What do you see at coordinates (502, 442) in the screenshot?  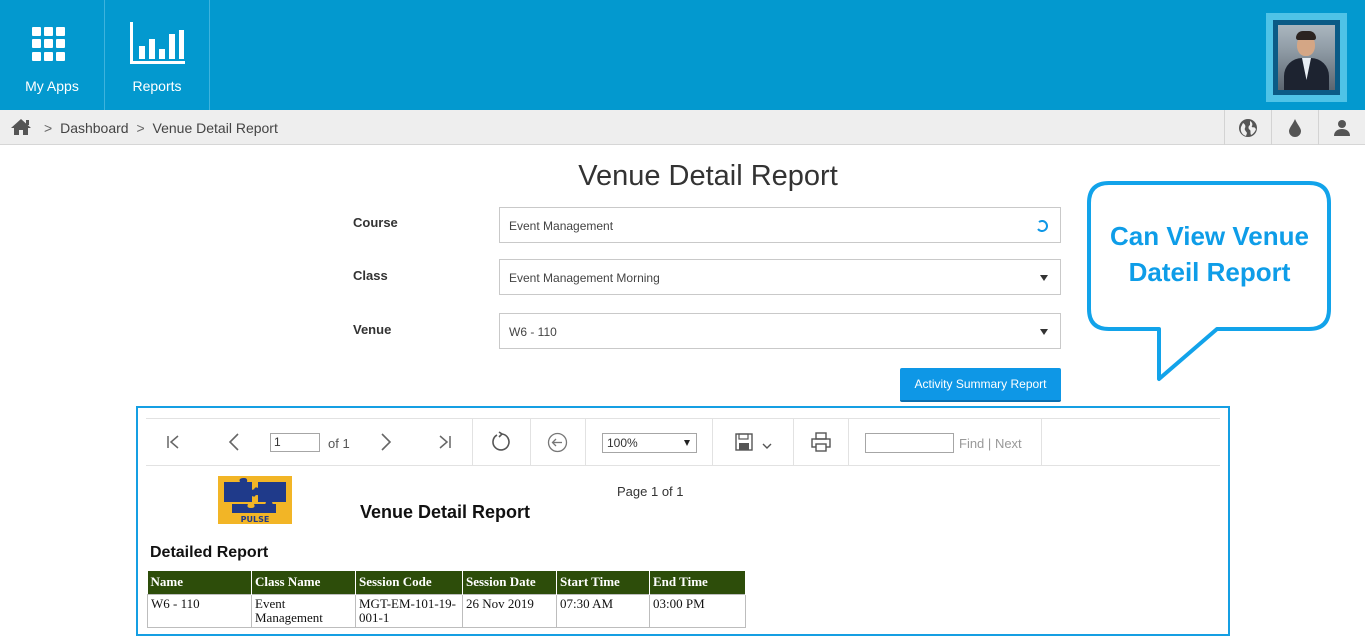 I see `refresh-icon` at bounding box center [502, 442].